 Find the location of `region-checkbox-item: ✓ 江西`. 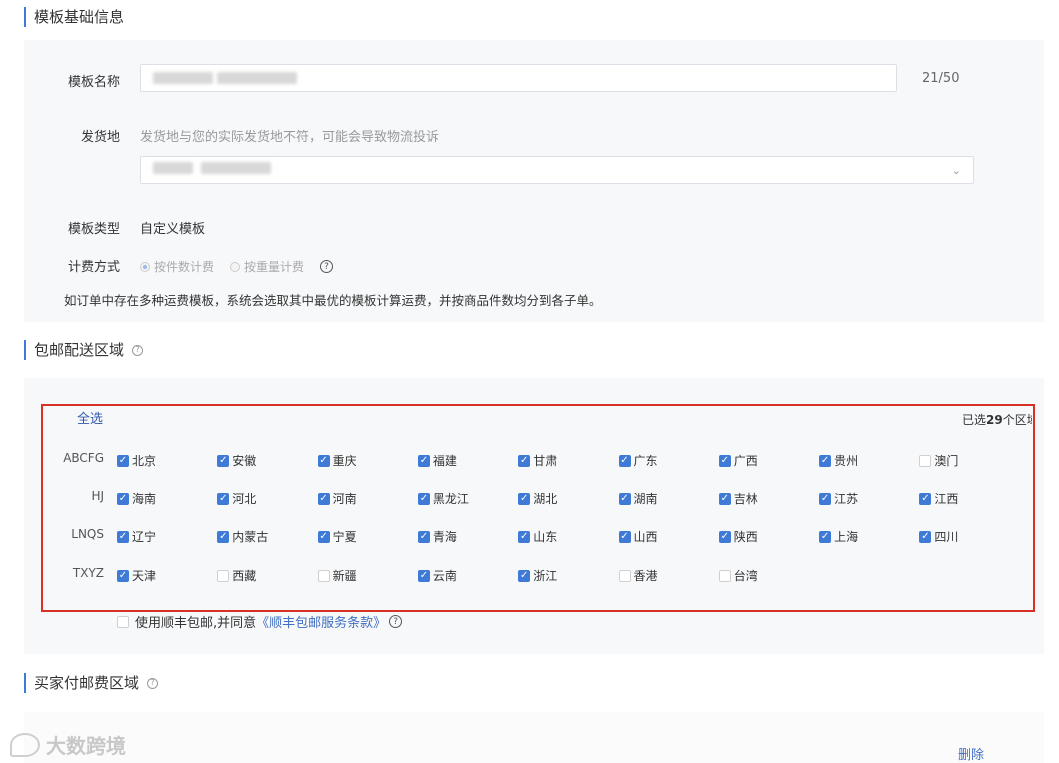

region-checkbox-item: ✓ 江西 is located at coordinates (938, 498).